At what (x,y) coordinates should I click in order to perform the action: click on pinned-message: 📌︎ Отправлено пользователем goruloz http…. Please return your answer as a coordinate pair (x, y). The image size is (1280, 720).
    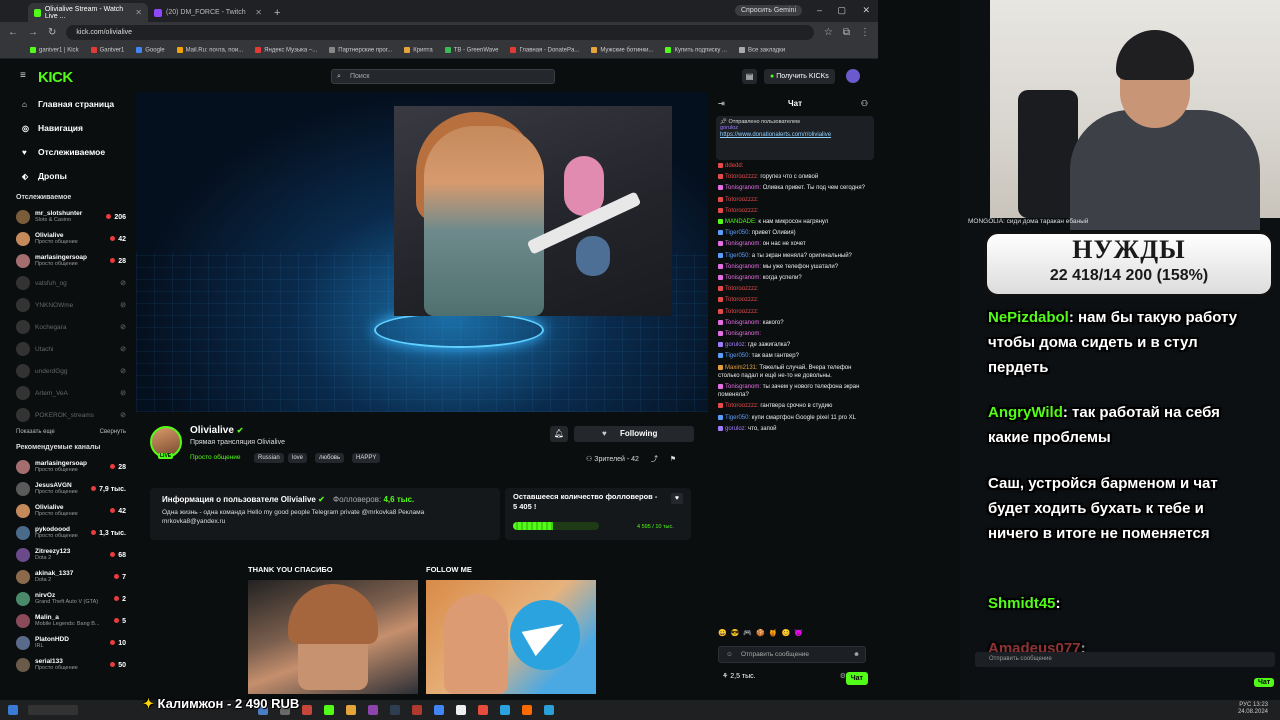
    Looking at the image, I should click on (795, 138).